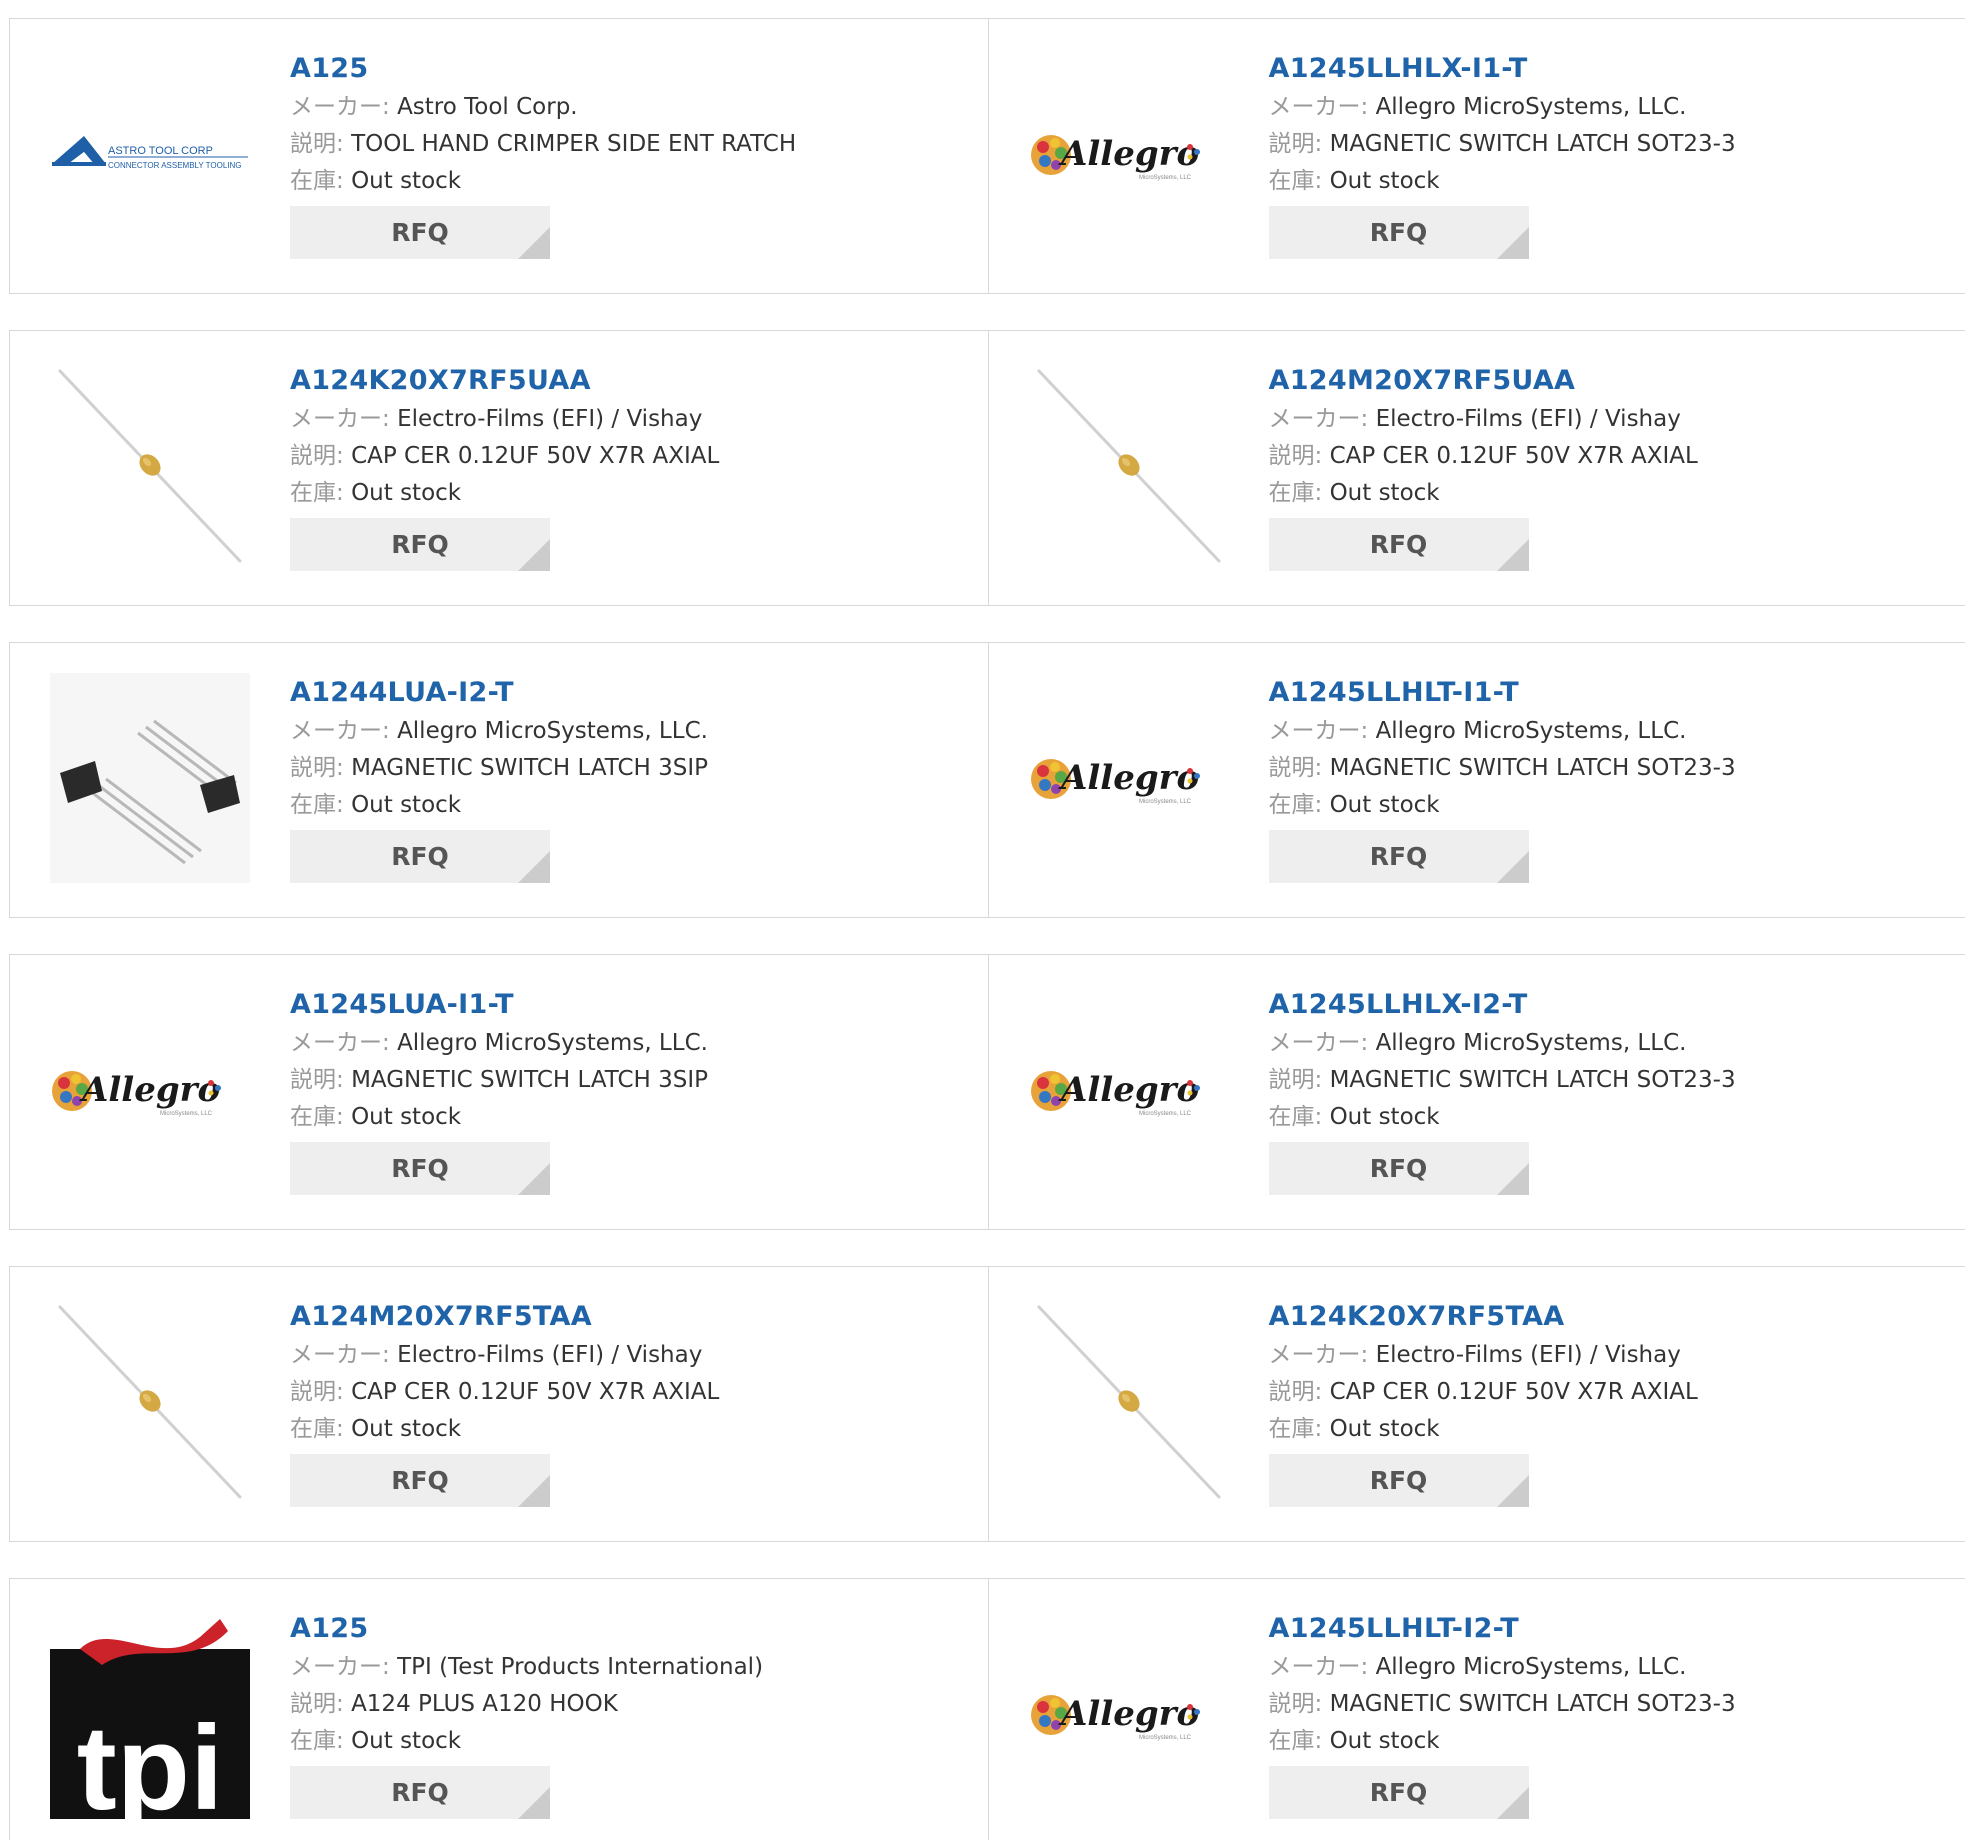 This screenshot has height=1840, width=1965. Describe the element at coordinates (620, 107) in the screenshot. I see `manufacturer-line: メーカー: Astro Tool Corp.` at that location.